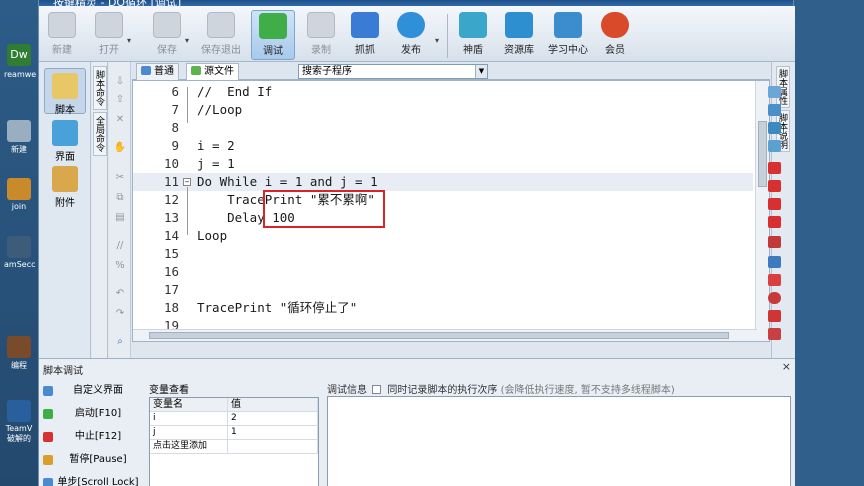 This screenshot has height=486, width=864. I want to click on variable-value-cell: 1, so click(273, 433).